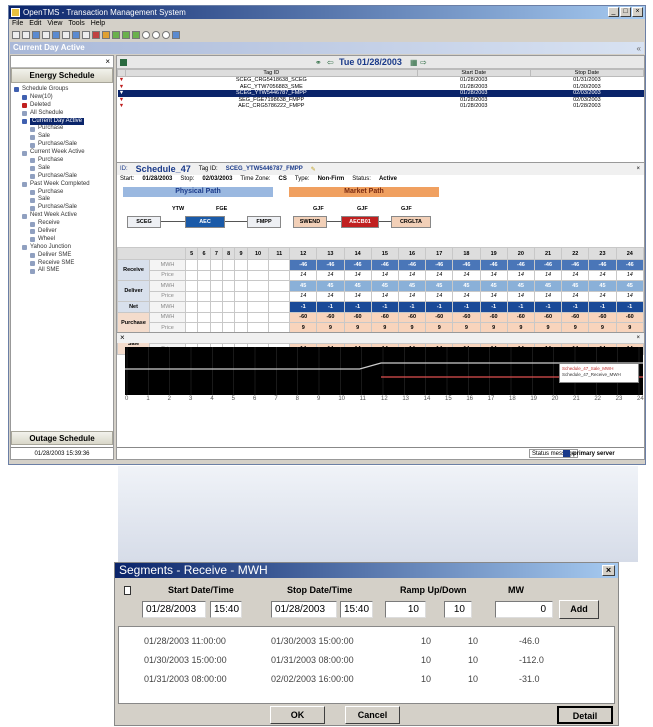 This screenshot has width=653, height=727. I want to click on tree-item: Deleted, so click(63, 106).